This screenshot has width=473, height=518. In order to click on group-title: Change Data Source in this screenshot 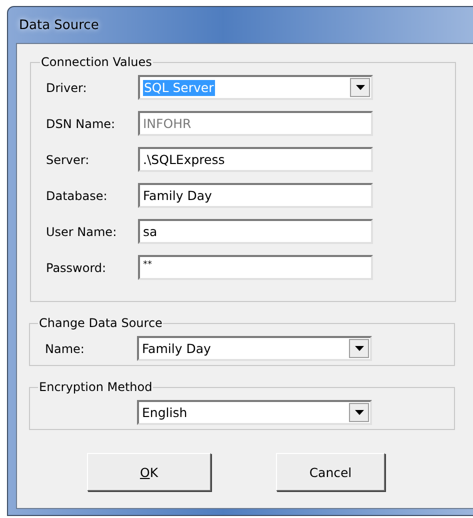, I will do `click(101, 323)`.